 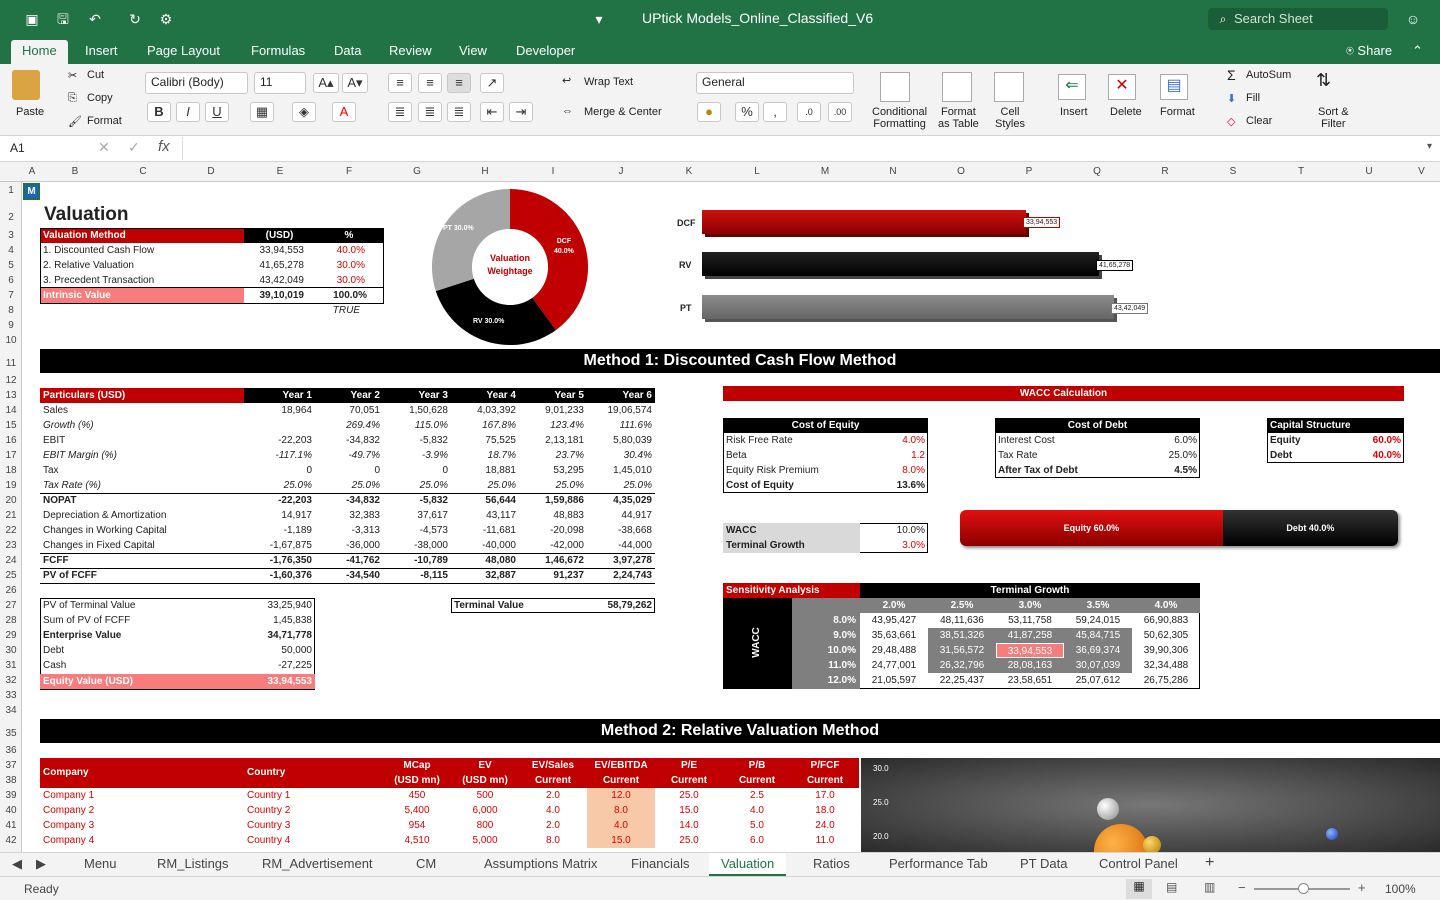 I want to click on tab-review: Review, so click(x=410, y=50).